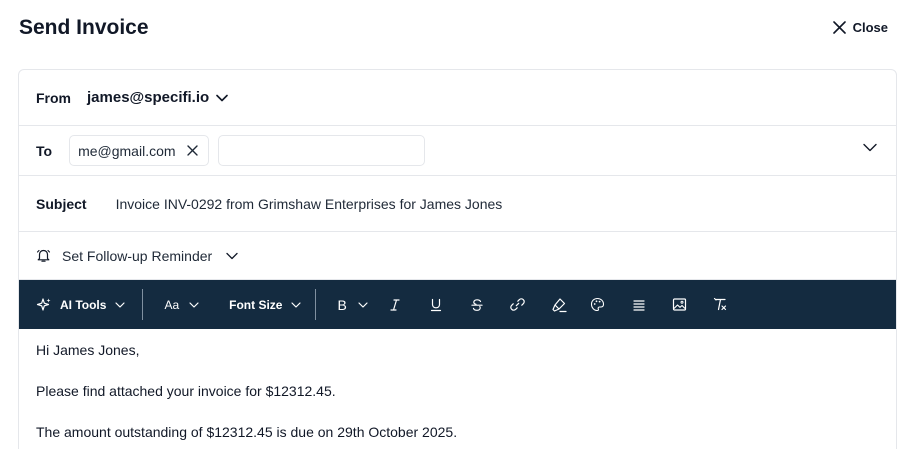 The height and width of the screenshot is (449, 900). What do you see at coordinates (342, 304) in the screenshot?
I see `bold-label: B` at bounding box center [342, 304].